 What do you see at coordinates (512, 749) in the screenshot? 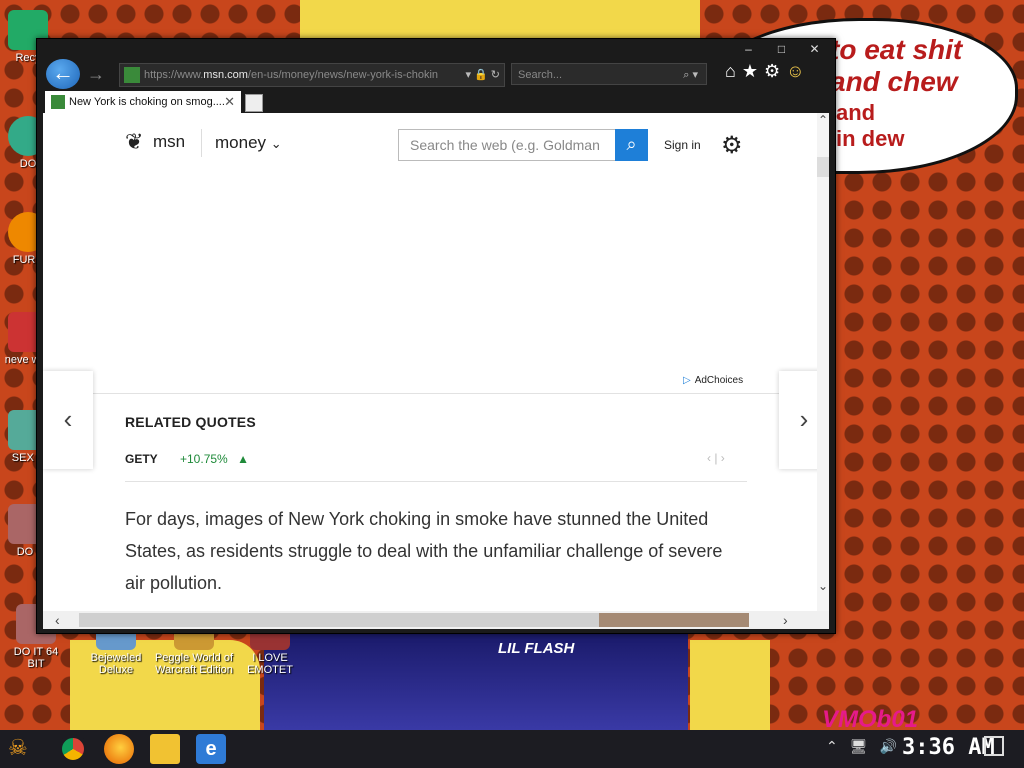
I see `taskbar: ☠ e ⌃ 🖥 🔊 3:36 AM` at bounding box center [512, 749].